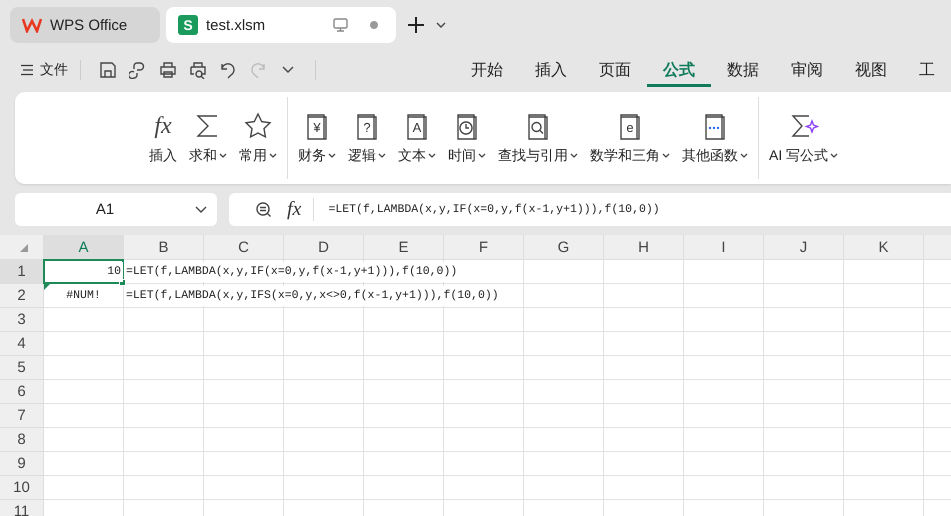 Image resolution: width=951 pixels, height=516 pixels. Describe the element at coordinates (27, 70) in the screenshot. I see `menu-icon` at that location.